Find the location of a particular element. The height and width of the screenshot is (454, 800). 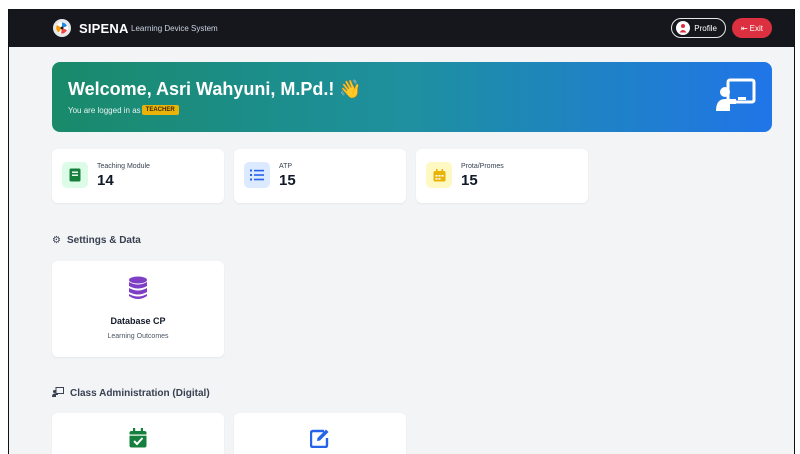

logged-in-text: You are logged in as is located at coordinates (104, 110).